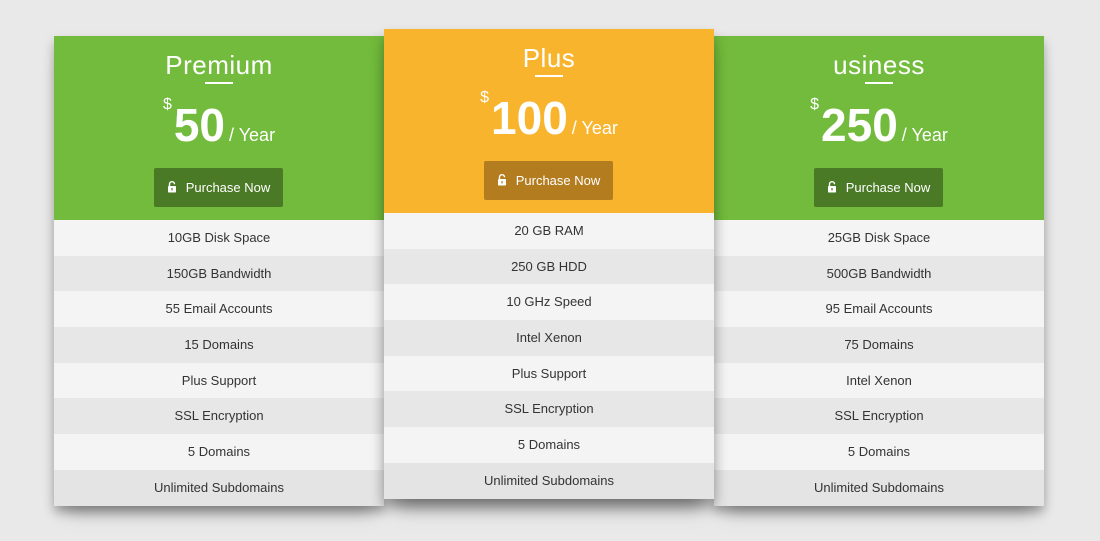 The height and width of the screenshot is (541, 1100). I want to click on feature-item: 55 Email Accounts, so click(219, 309).